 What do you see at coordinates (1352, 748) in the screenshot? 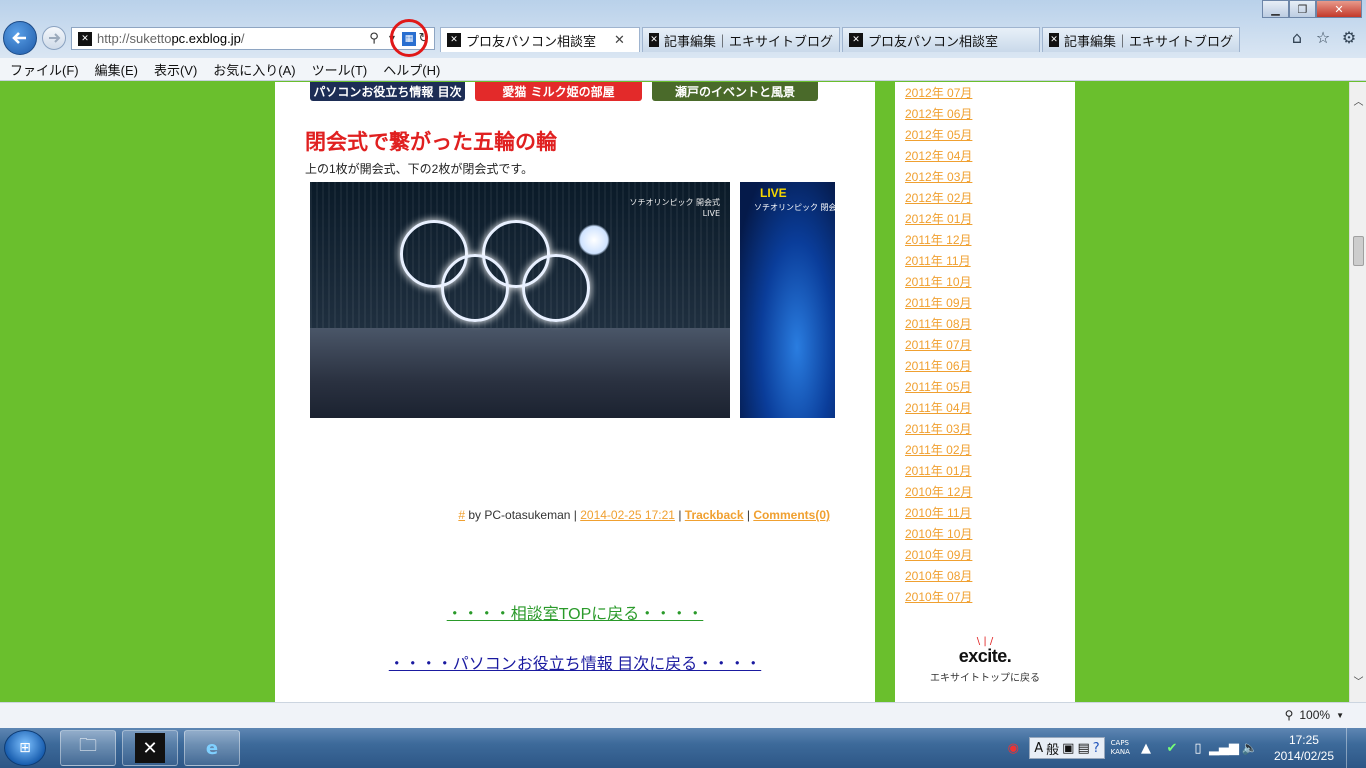
I see `show-desktop-button` at bounding box center [1352, 748].